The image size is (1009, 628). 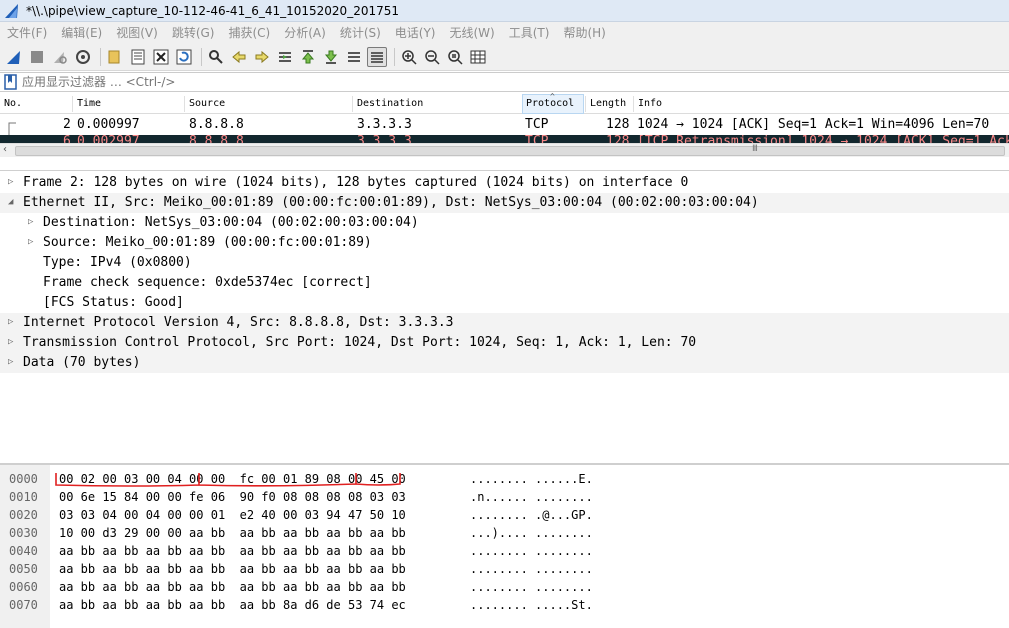 I want to click on tree-item-eth-type: Type: IPv4 (0x0800), so click(x=504, y=263).